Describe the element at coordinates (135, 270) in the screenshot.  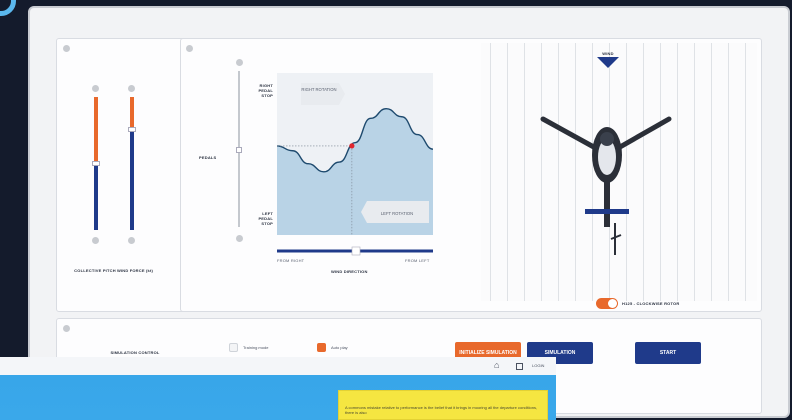
I see `wind-force-label: WIND FORCE (kt)` at that location.